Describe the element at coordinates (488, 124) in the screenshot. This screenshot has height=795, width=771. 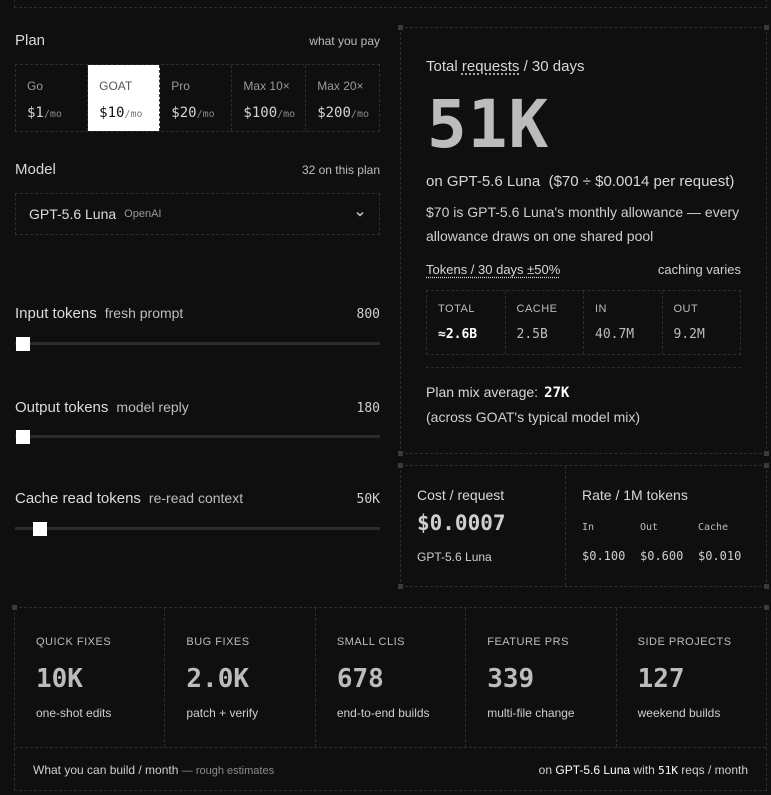
I see `total-requests-value: 51K` at that location.